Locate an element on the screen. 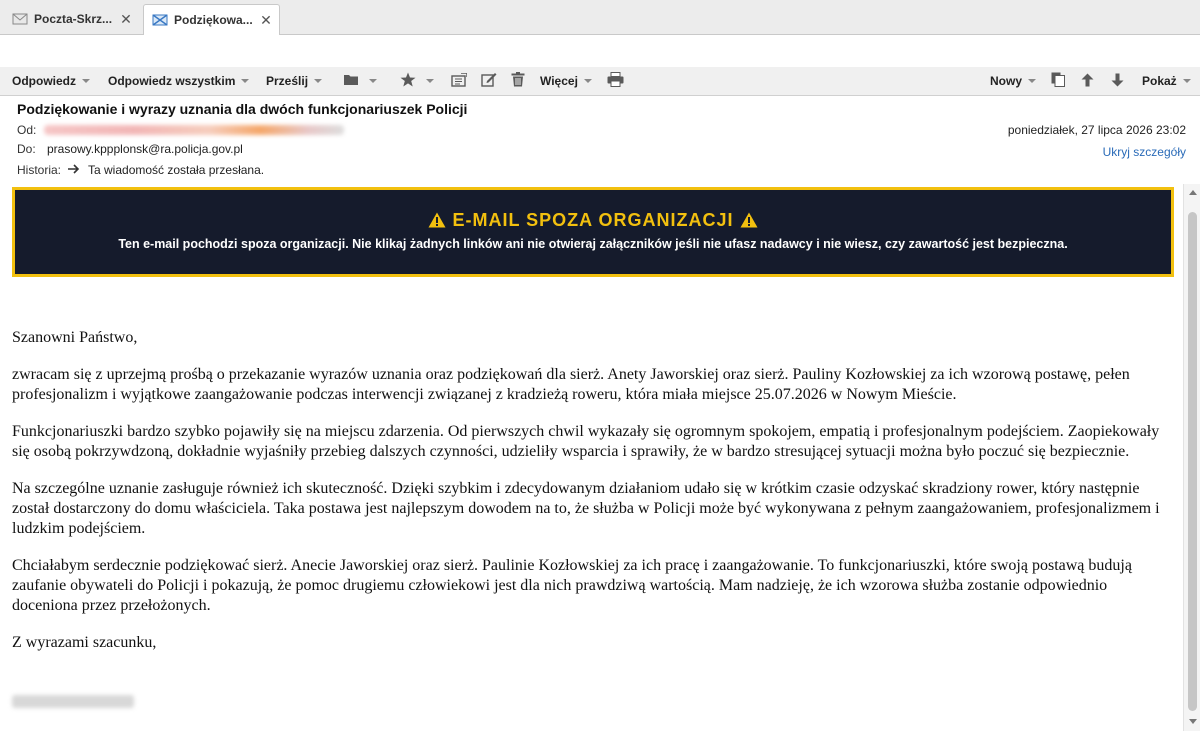 The image size is (1200, 731). edit-icon is located at coordinates (489, 81).